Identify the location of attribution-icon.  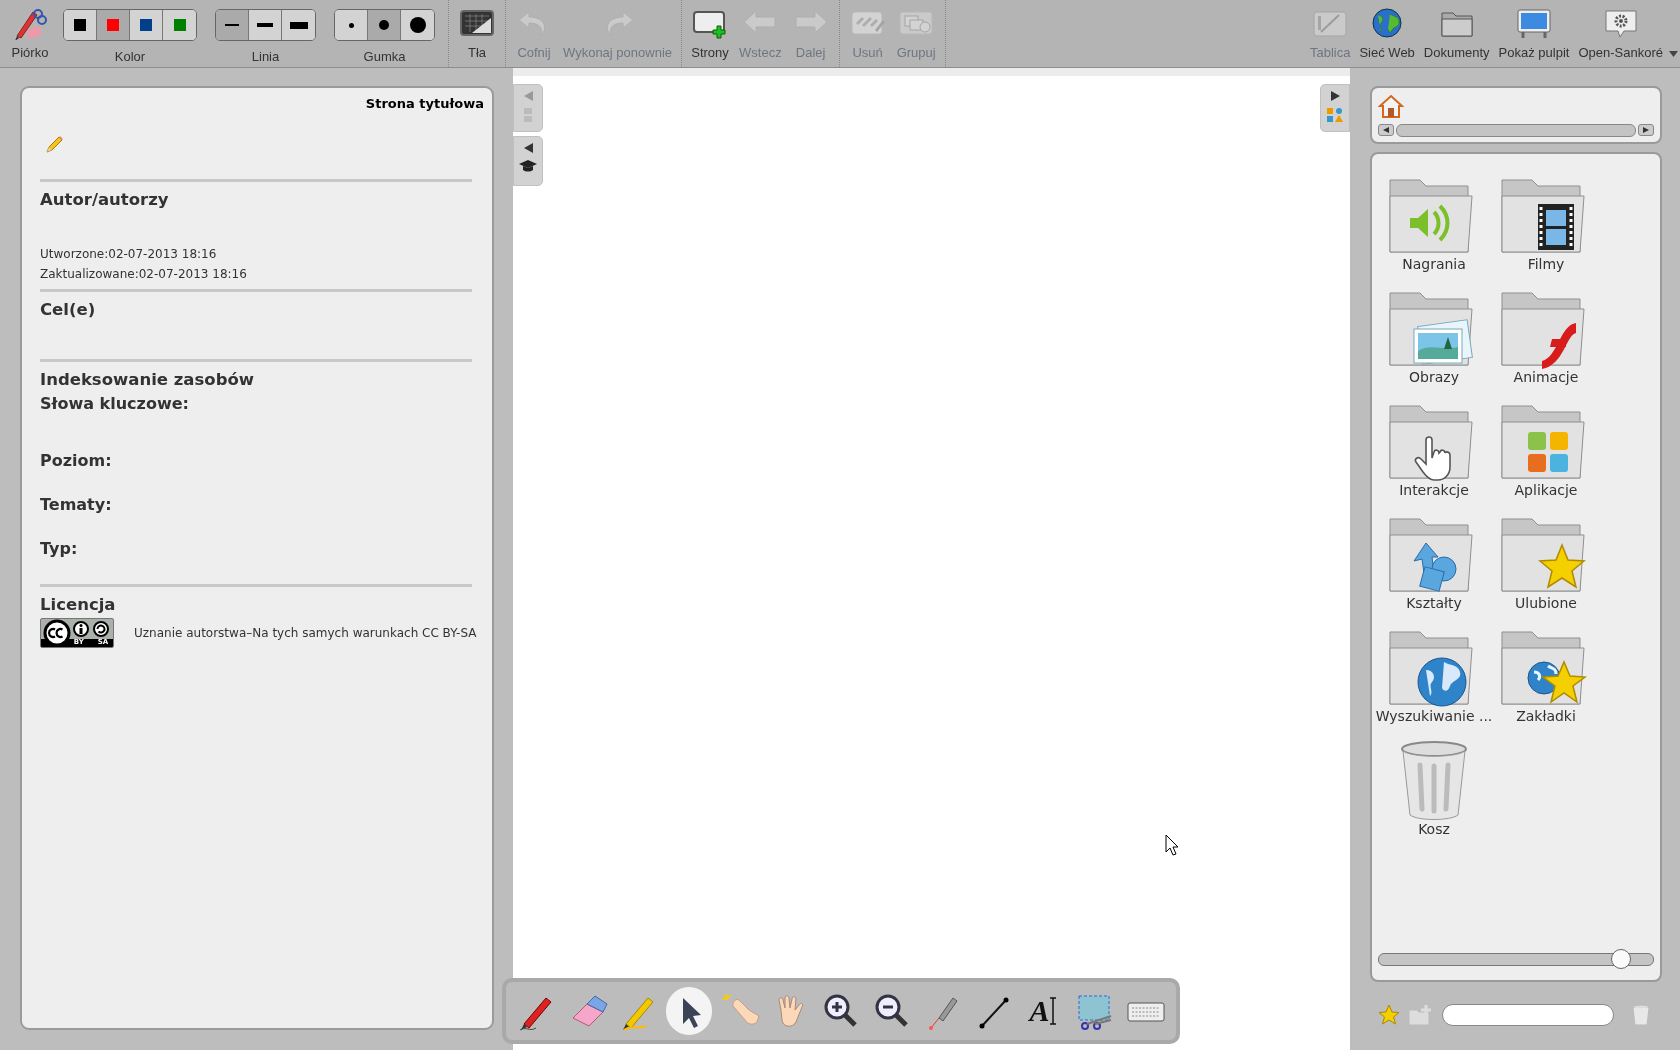
(81, 628).